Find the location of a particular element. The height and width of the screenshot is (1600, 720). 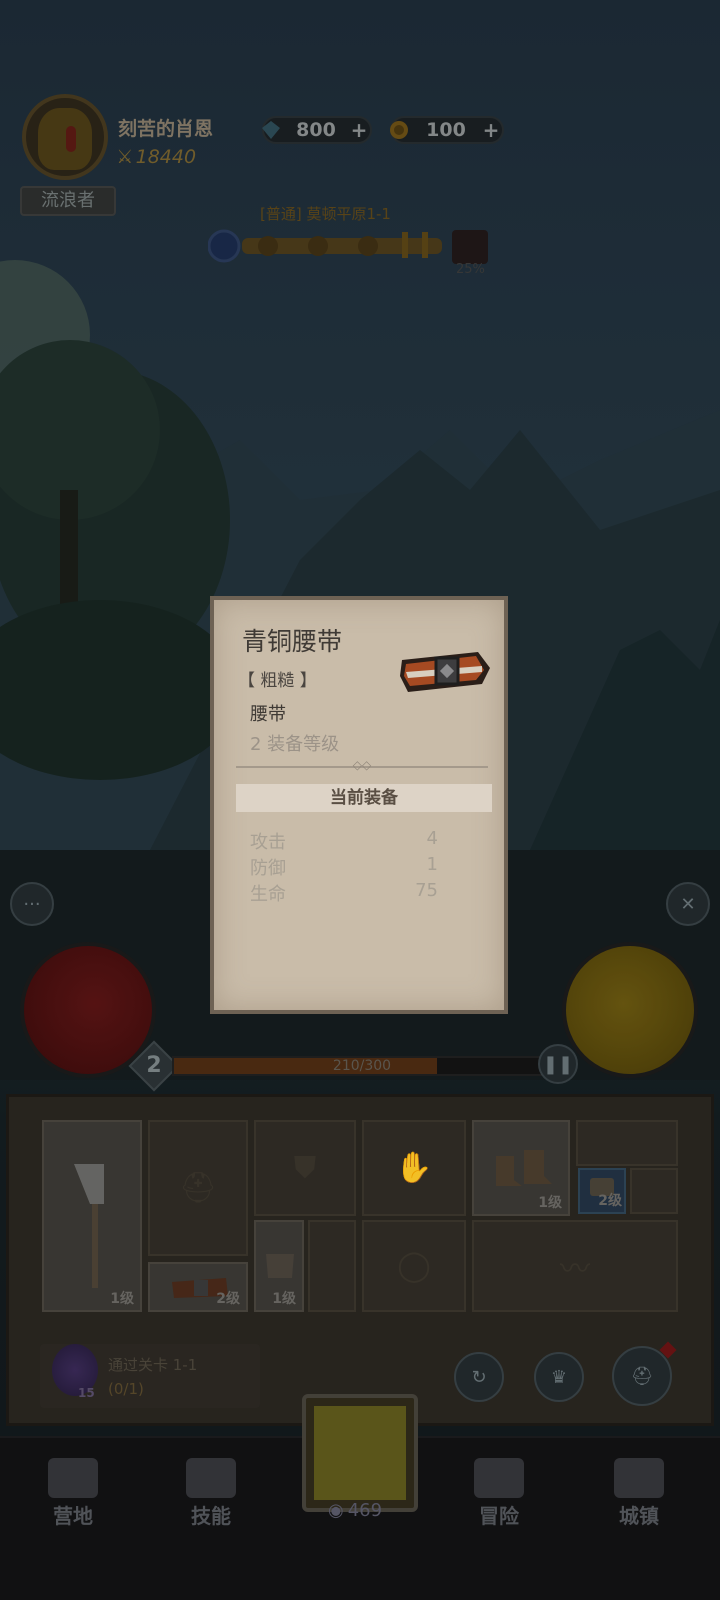

stat-name: 攻击 is located at coordinates (268, 842).